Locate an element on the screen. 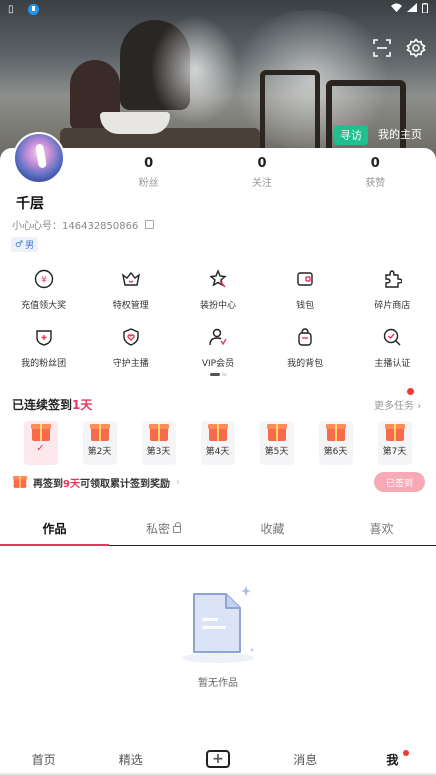  checkin-day-4: 第4天 is located at coordinates (217, 443).